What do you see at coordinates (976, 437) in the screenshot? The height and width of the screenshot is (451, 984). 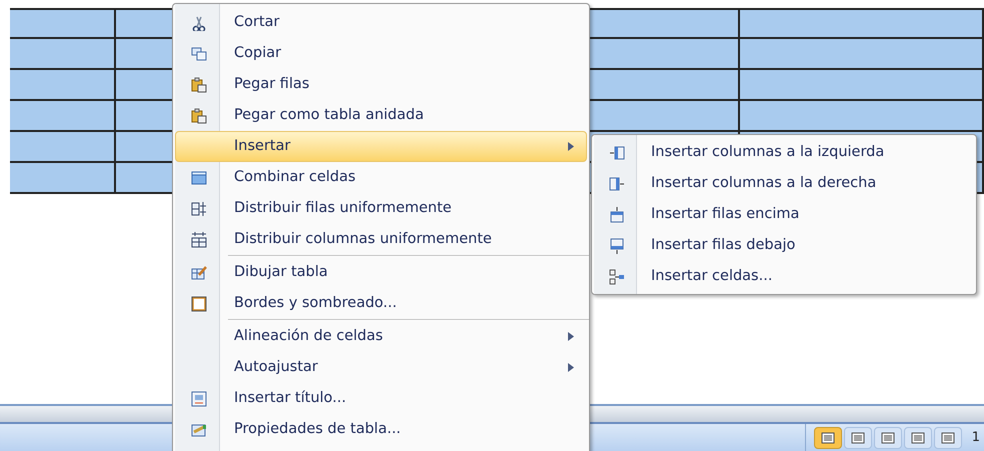 I see `zoom-level: 1` at bounding box center [976, 437].